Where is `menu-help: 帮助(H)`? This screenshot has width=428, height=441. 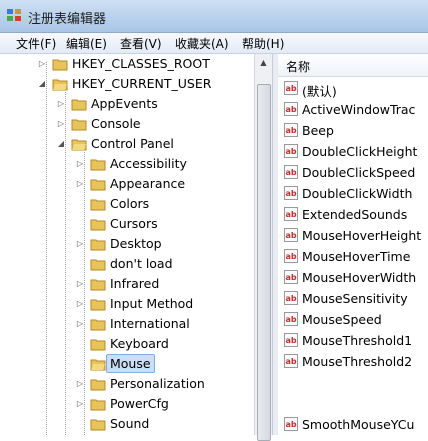 menu-help: 帮助(H) is located at coordinates (263, 43).